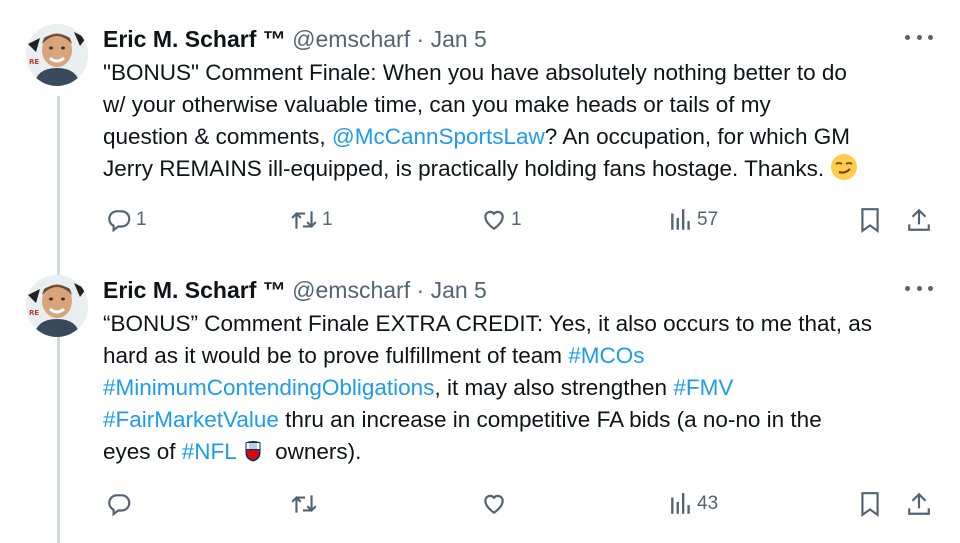 This screenshot has height=543, width=960. I want to click on smirking-face-emoji, so click(844, 167).